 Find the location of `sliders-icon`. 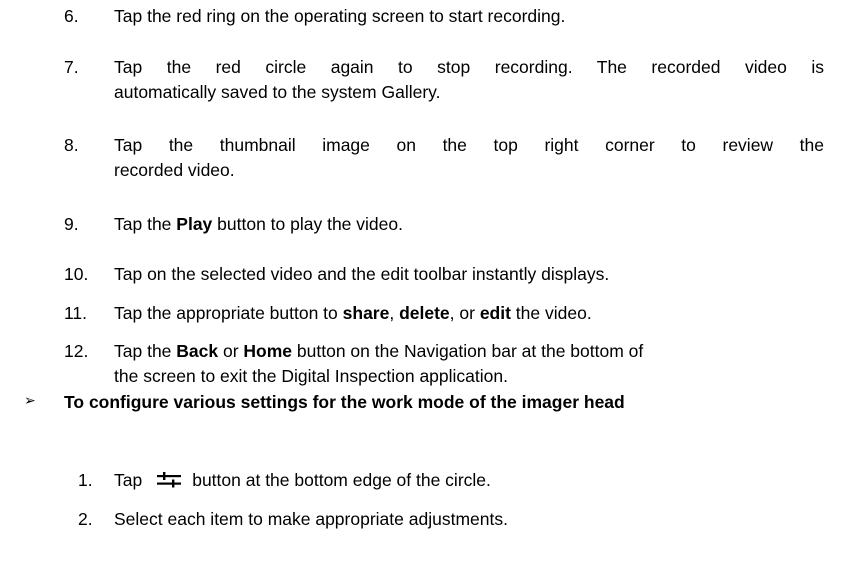

sliders-icon is located at coordinates (169, 480).